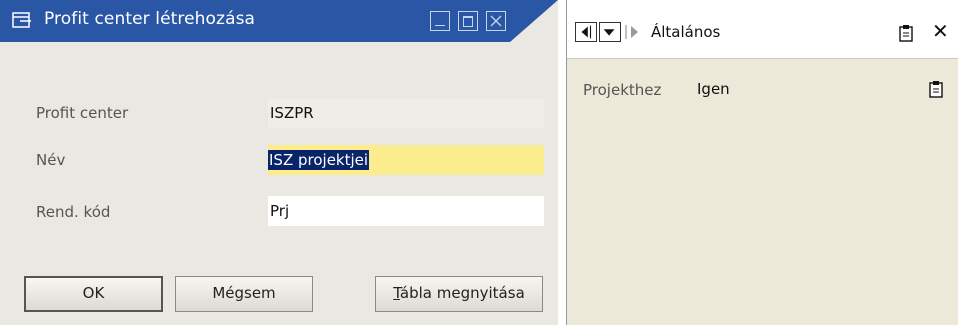 This screenshot has height=325, width=958. Describe the element at coordinates (468, 21) in the screenshot. I see `maximize-icon` at that location.